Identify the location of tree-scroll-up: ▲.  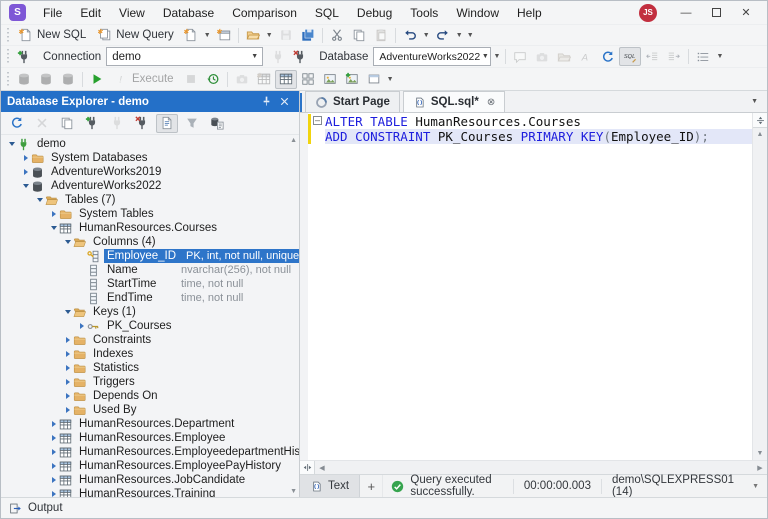
(293, 140).